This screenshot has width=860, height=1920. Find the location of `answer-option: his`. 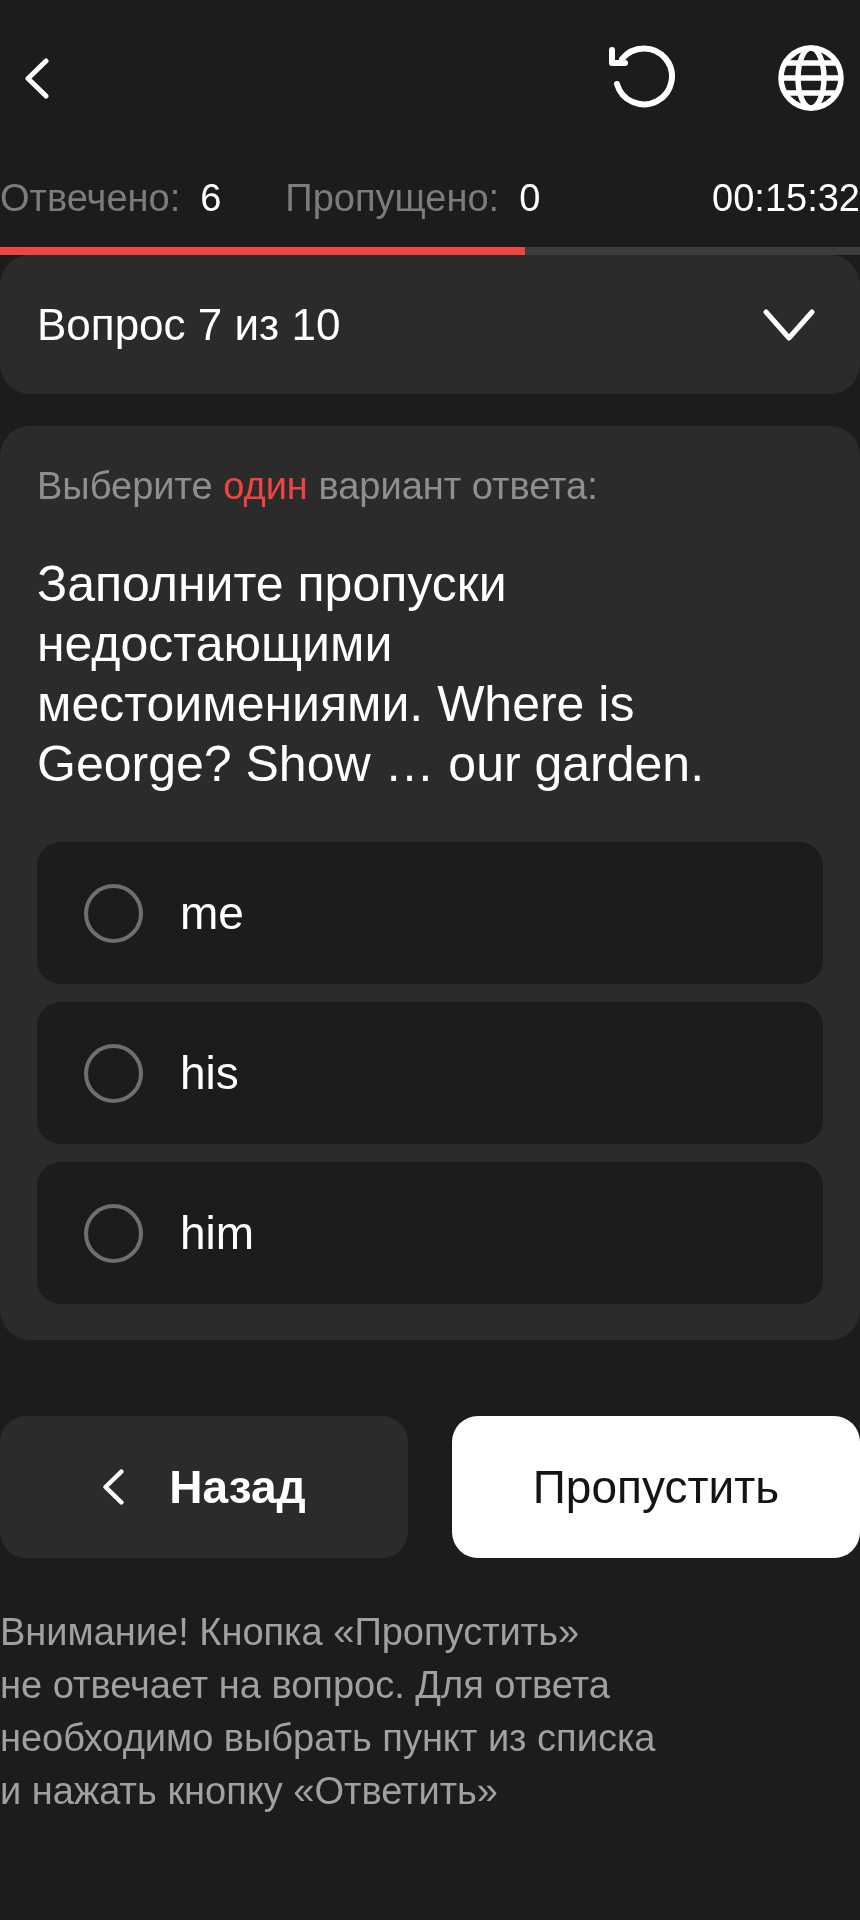

answer-option: his is located at coordinates (430, 1073).